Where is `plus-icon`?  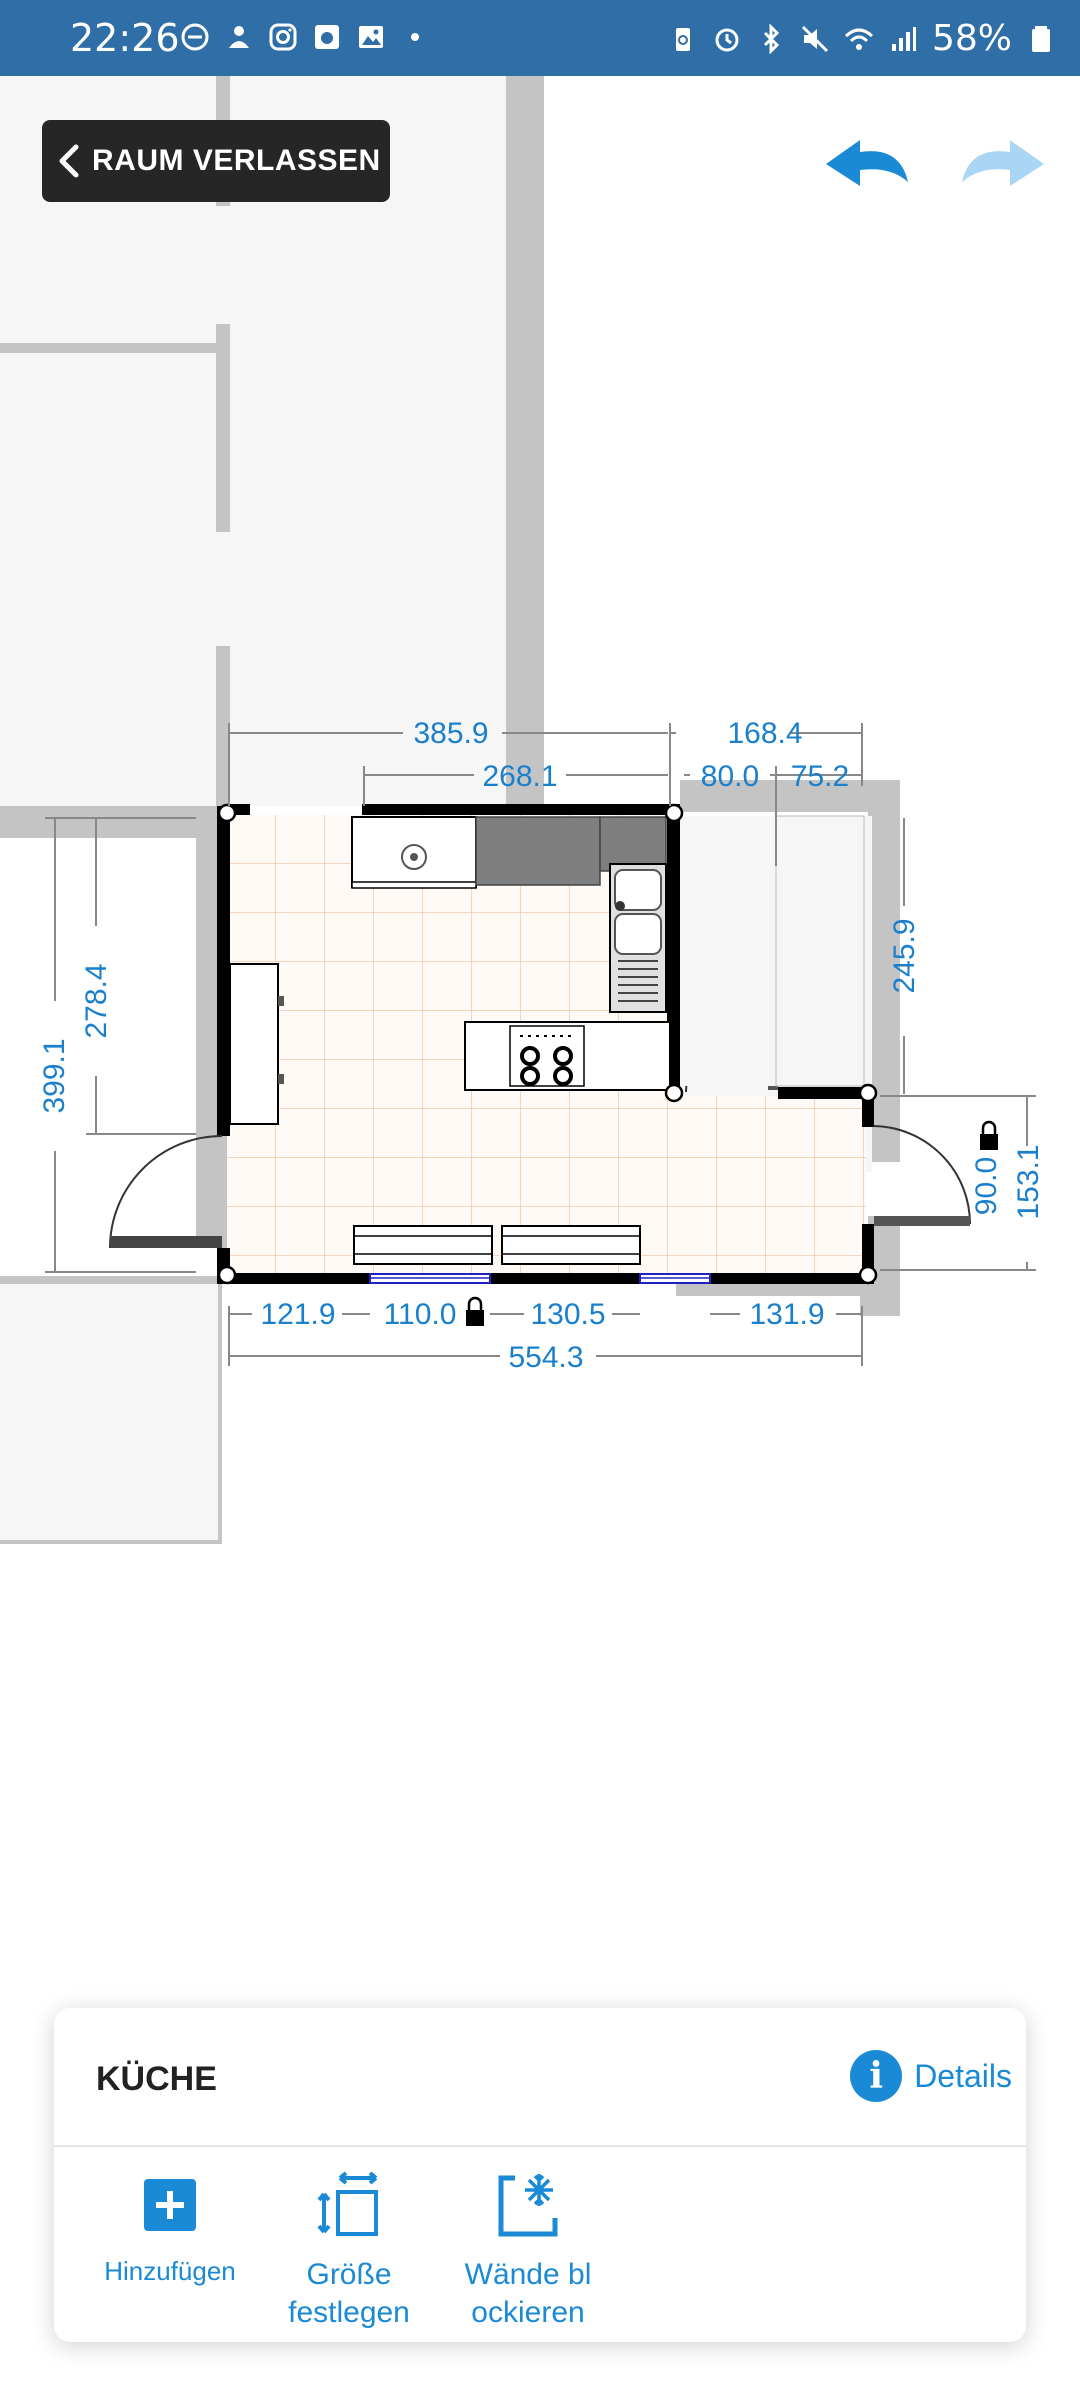 plus-icon is located at coordinates (170, 2205).